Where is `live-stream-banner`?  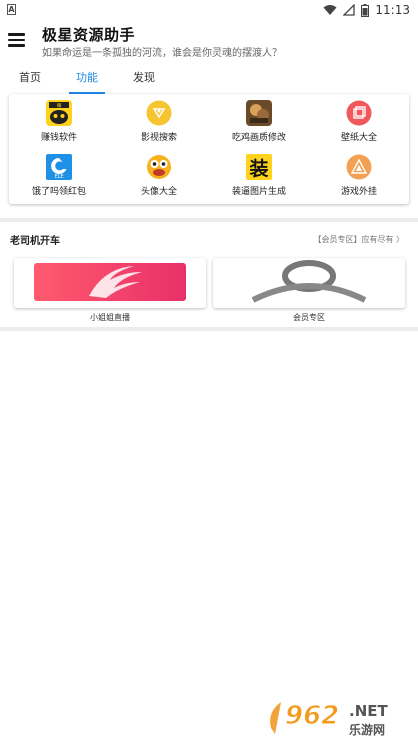
live-stream-banner is located at coordinates (110, 282).